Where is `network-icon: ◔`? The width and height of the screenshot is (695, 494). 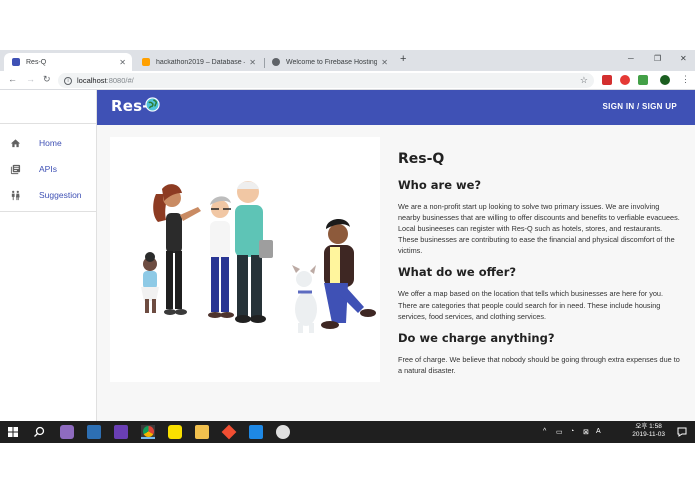 network-icon: ◔ is located at coordinates (572, 431).